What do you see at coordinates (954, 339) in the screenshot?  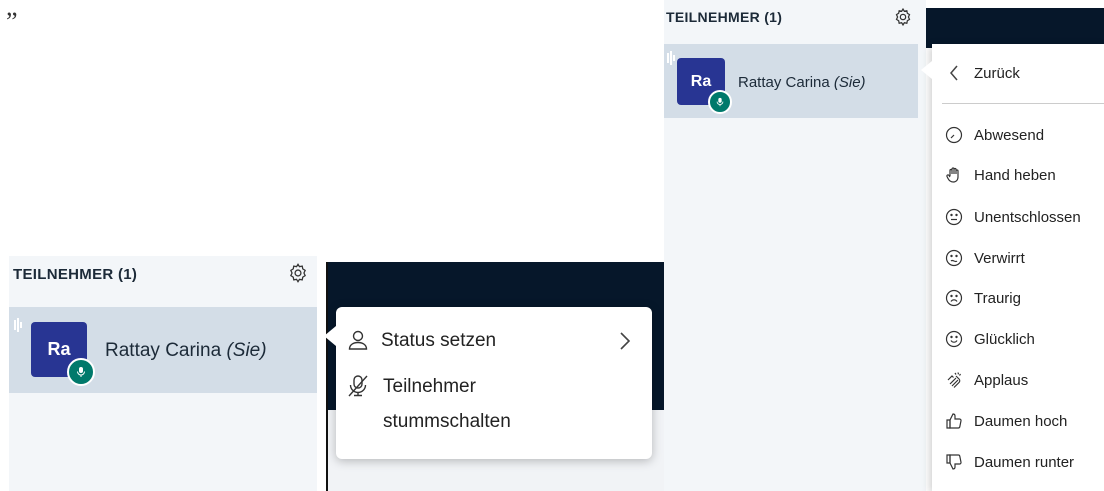 I see `happy-face-icon` at bounding box center [954, 339].